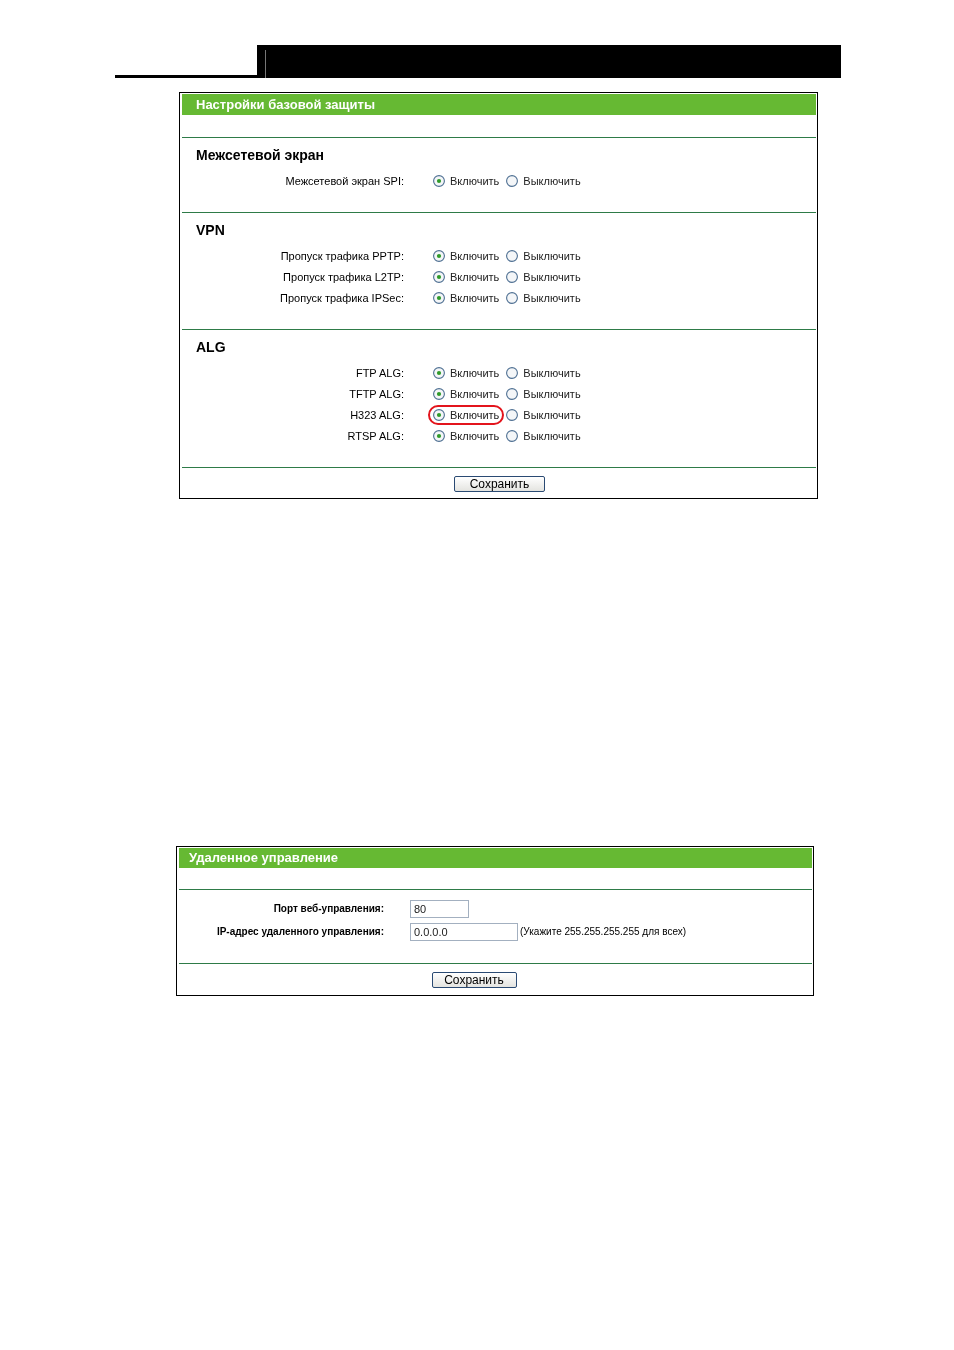 This screenshot has height=1350, width=954. I want to click on field-label: TFTP ALG:, so click(376, 393).